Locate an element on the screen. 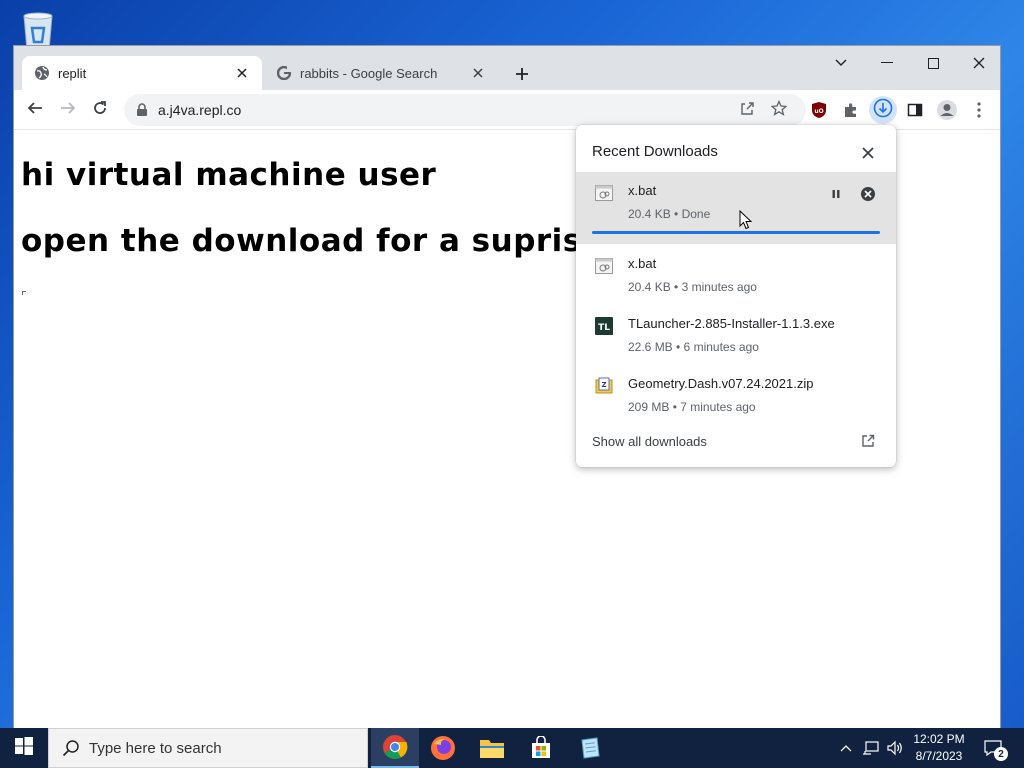  tlauncher-icon: TL is located at coordinates (604, 326).